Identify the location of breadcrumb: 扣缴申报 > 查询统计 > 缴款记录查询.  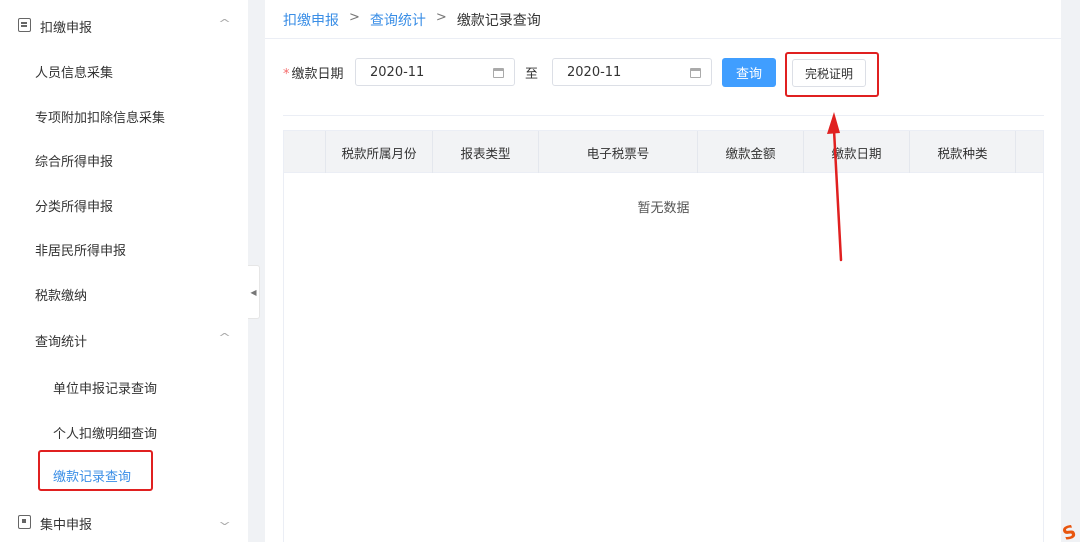
(412, 20).